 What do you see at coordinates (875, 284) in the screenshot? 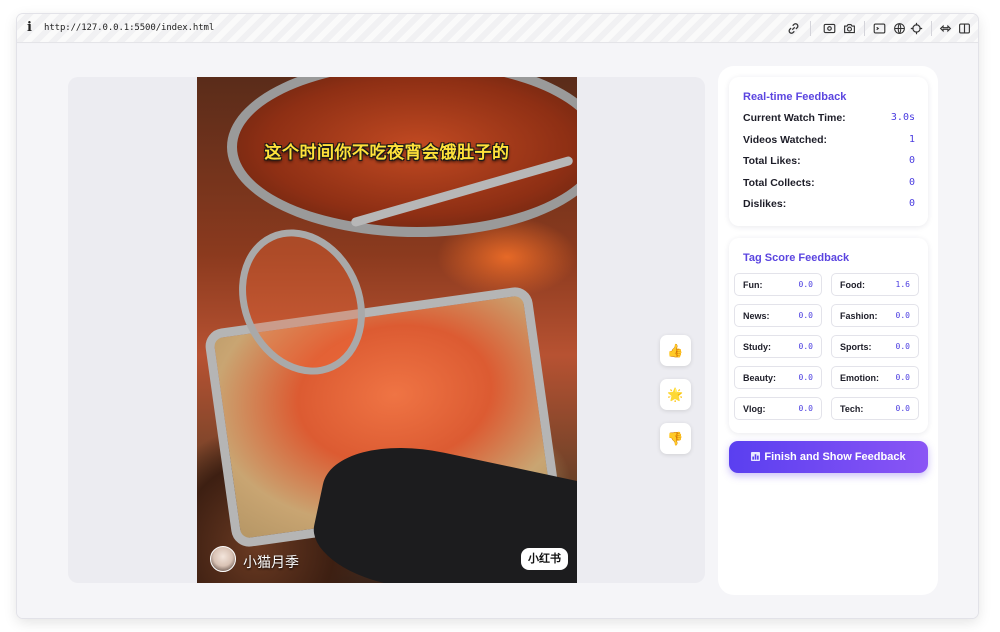
I see `tag-score-food: Food: 1.6` at bounding box center [875, 284].